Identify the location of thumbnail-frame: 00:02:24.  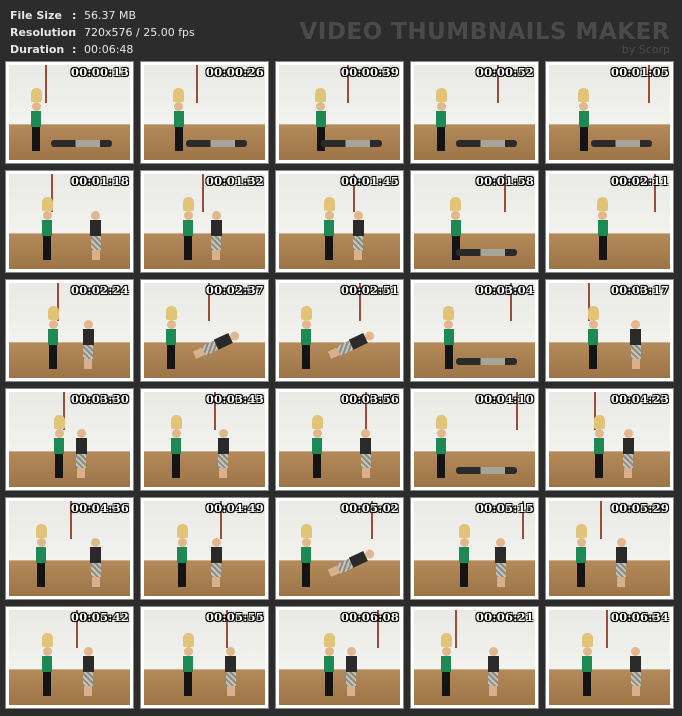
(69, 330).